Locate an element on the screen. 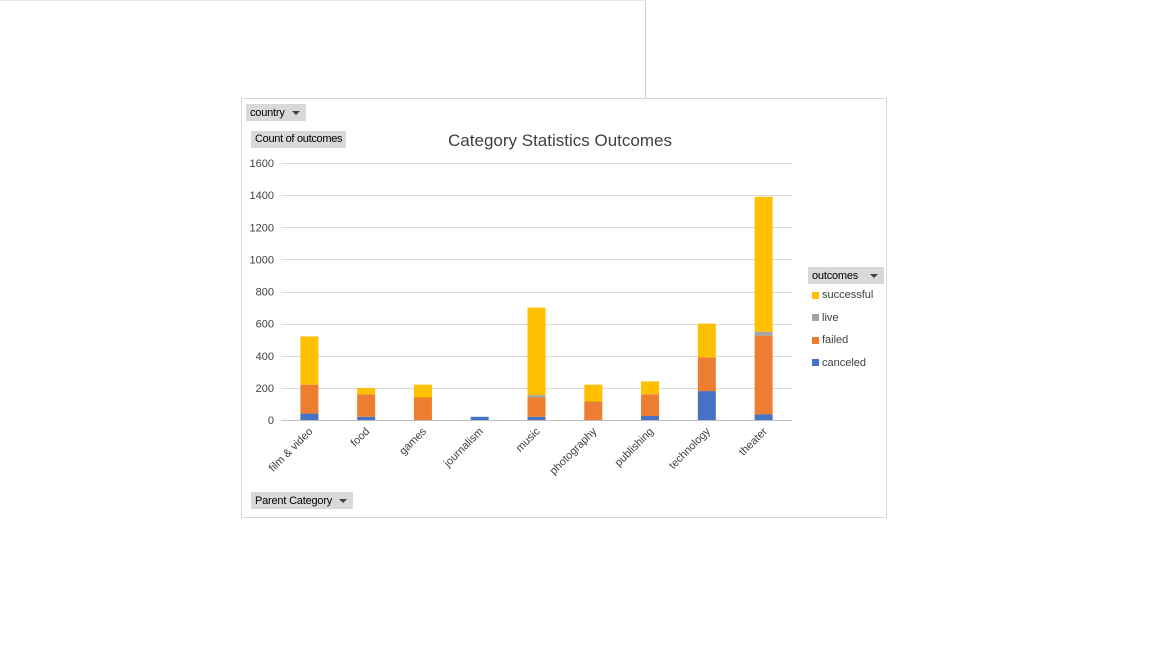  x-tick-label: publishing is located at coordinates (635, 448).